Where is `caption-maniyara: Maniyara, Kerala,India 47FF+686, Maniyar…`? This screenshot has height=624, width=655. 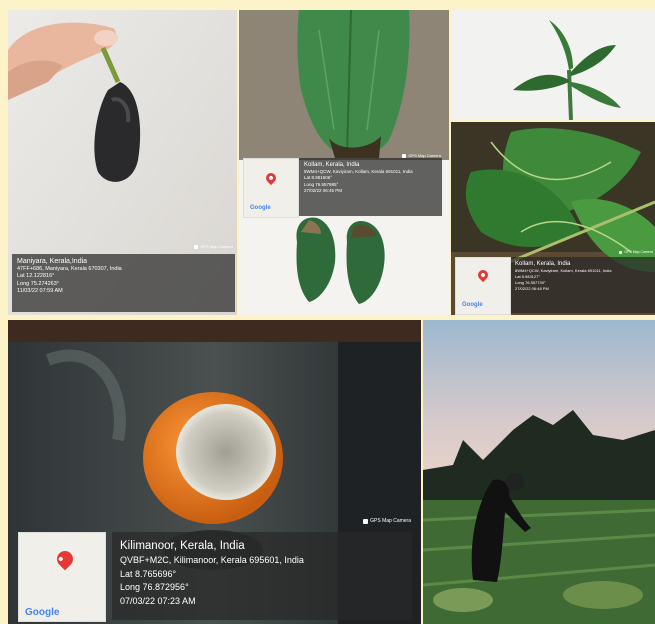 caption-maniyara: Maniyara, Kerala,India 47FF+686, Maniyar… is located at coordinates (123, 283).